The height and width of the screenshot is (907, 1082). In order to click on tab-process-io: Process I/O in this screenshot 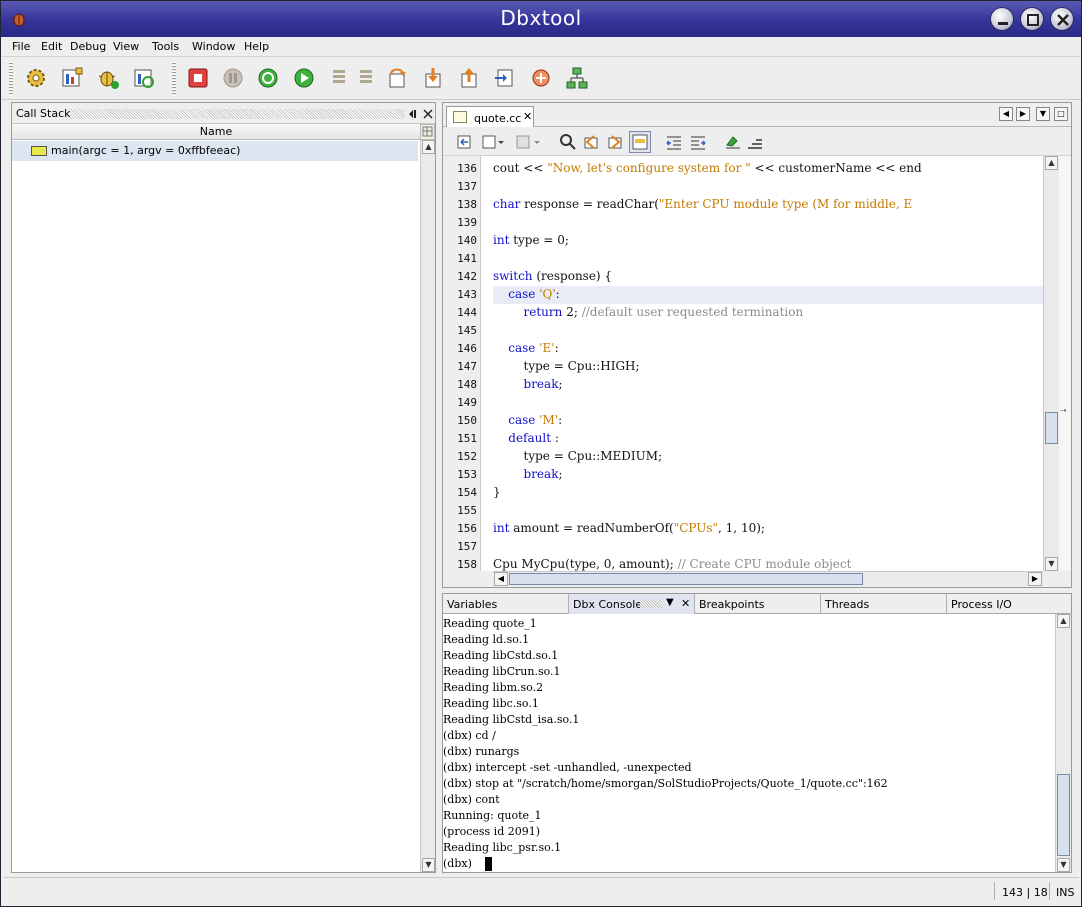, I will do `click(1009, 604)`.